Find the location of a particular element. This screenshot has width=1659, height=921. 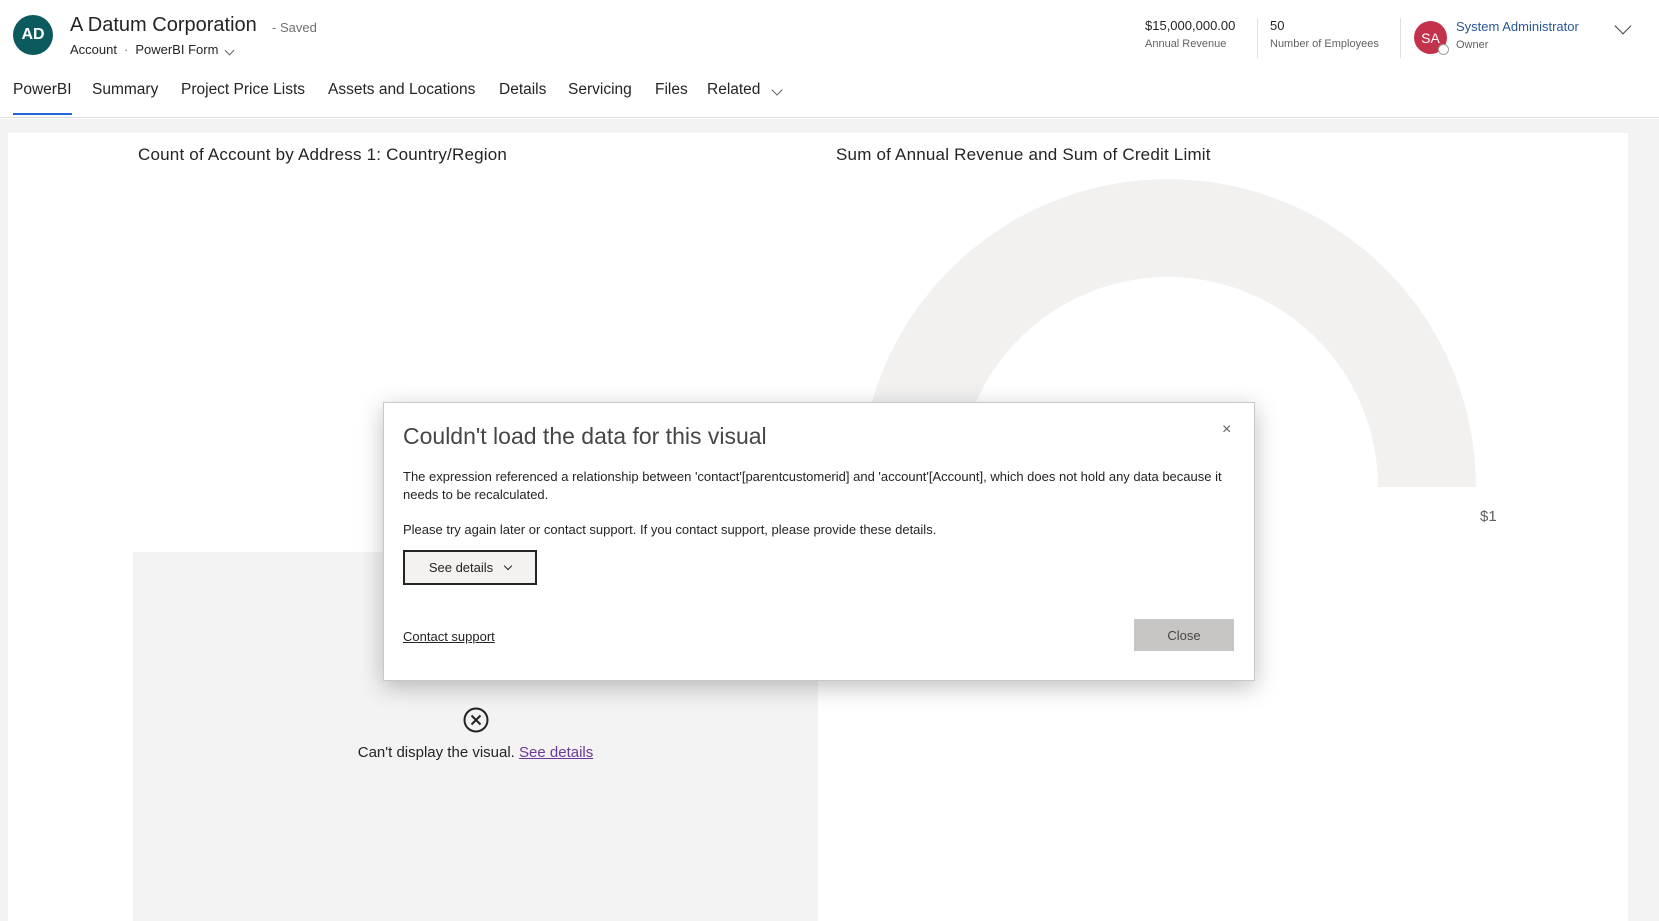

kpi-annual-revenue: $15,000,000.00 Annual Revenue is located at coordinates (1190, 34).